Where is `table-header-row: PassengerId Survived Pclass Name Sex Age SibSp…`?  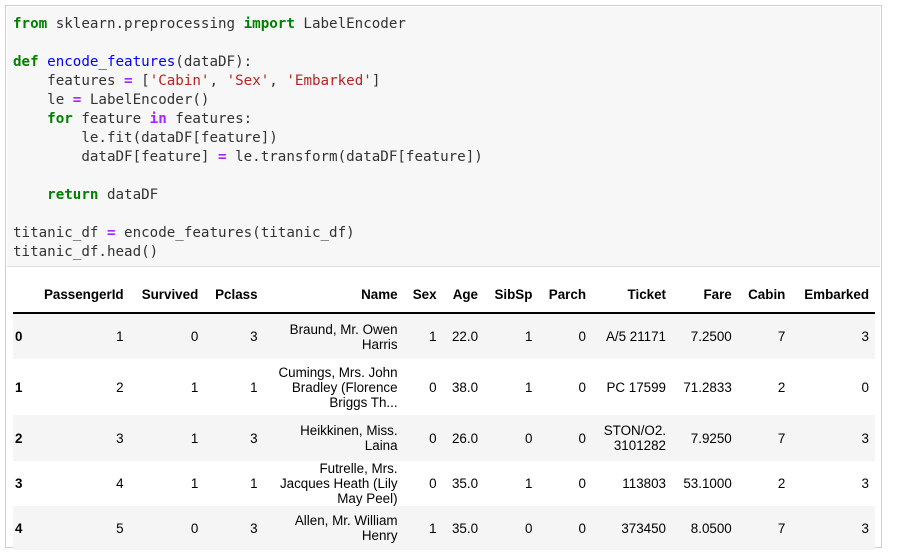 table-header-row: PassengerId Survived Pclass Name Sex Age SibSp… is located at coordinates (444, 295).